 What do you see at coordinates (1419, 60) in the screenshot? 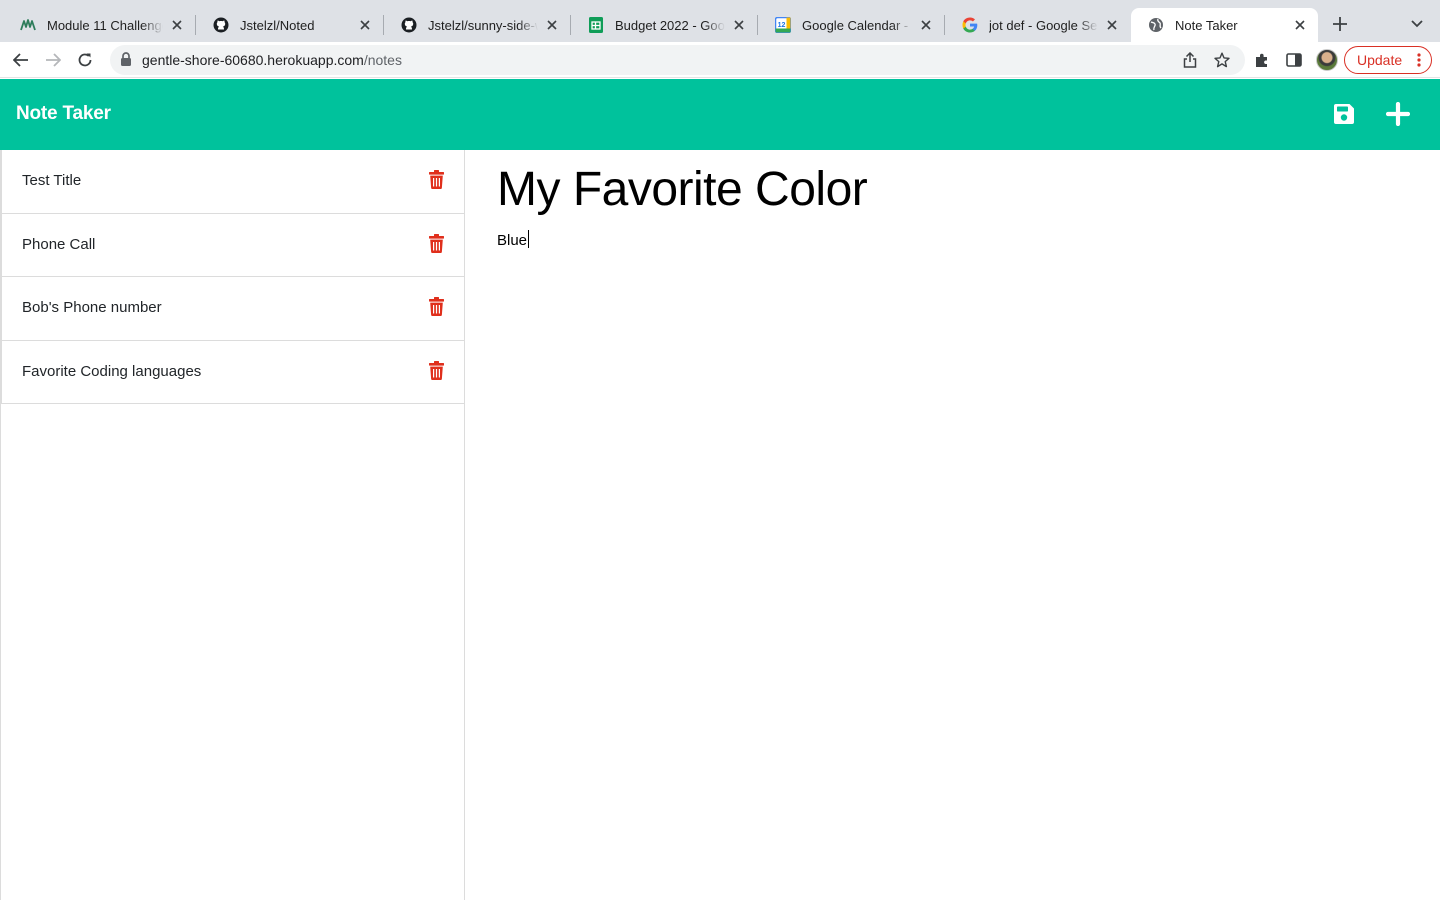
I see `kebab-menu-icon` at bounding box center [1419, 60].